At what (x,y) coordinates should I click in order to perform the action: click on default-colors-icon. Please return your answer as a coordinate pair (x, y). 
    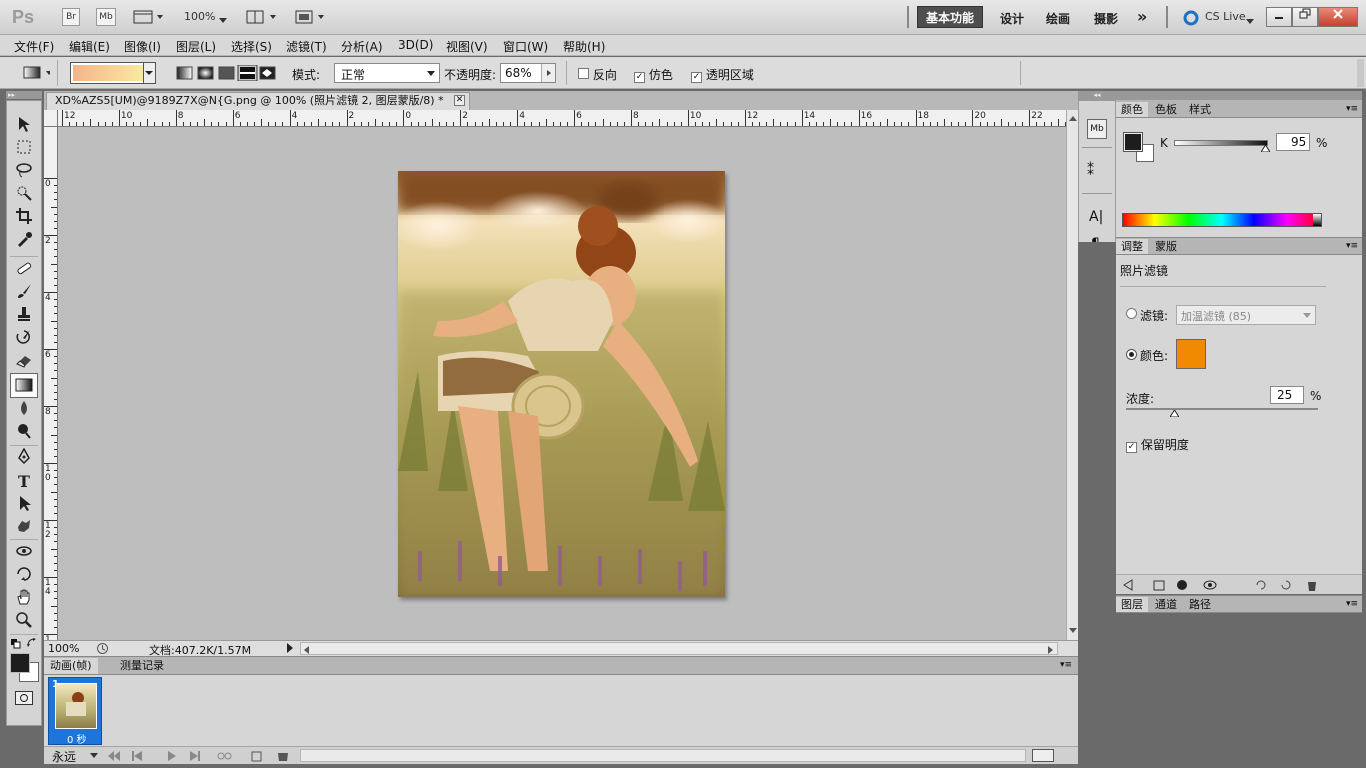
    Looking at the image, I should click on (16, 645).